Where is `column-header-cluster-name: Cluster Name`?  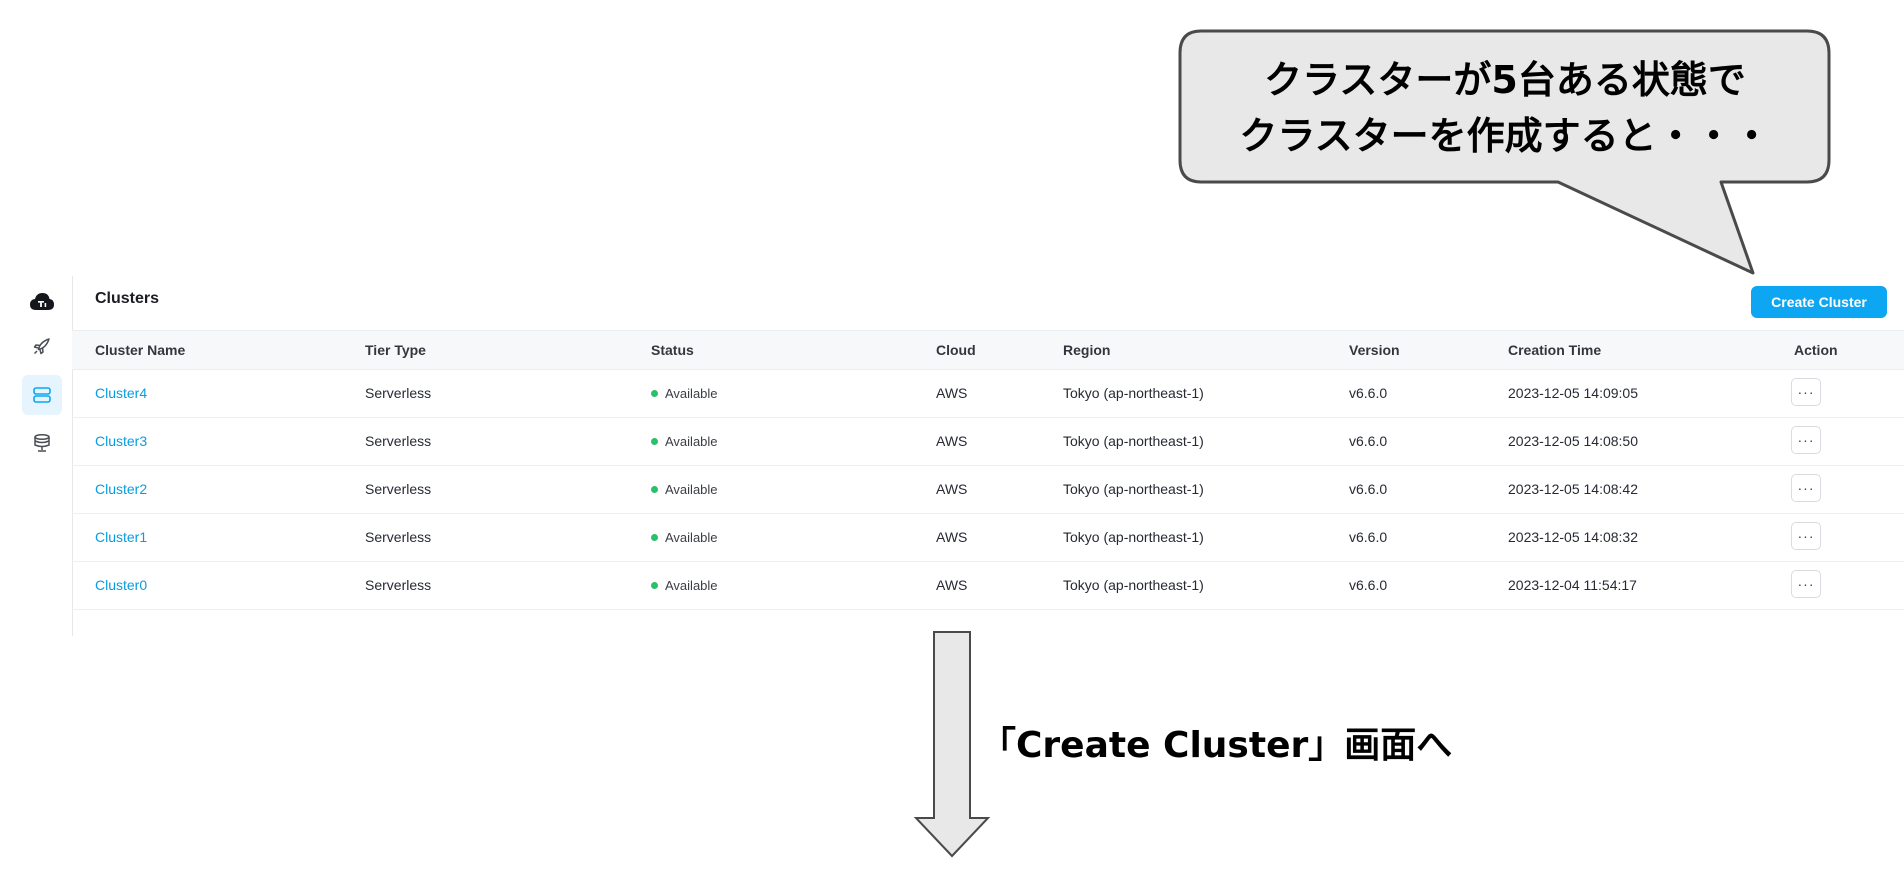
column-header-cluster-name: Cluster Name is located at coordinates (140, 350).